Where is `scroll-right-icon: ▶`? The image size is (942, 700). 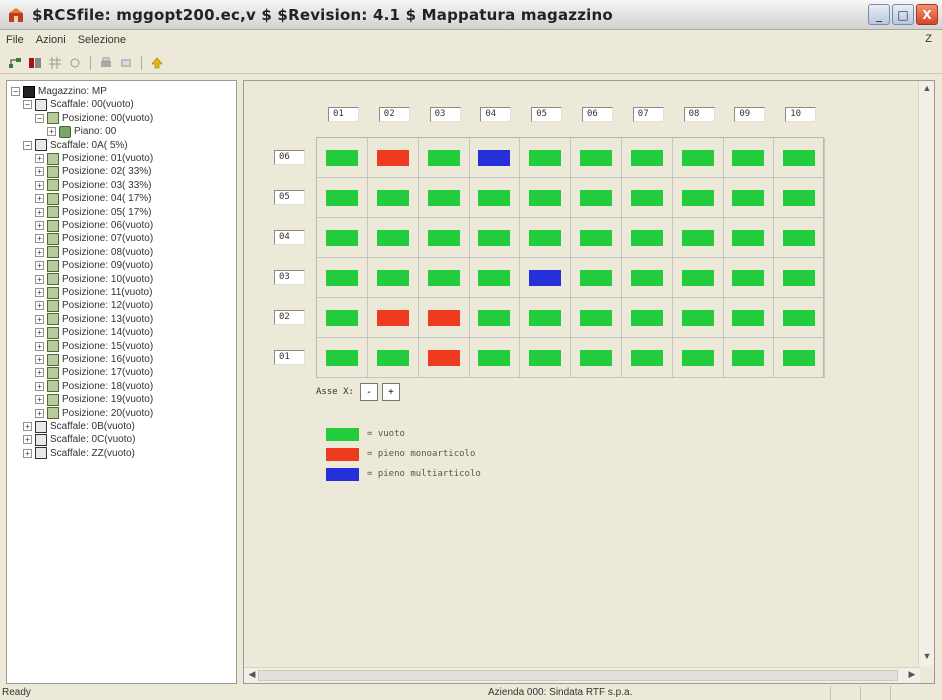 scroll-right-icon: ▶ is located at coordinates (912, 676).